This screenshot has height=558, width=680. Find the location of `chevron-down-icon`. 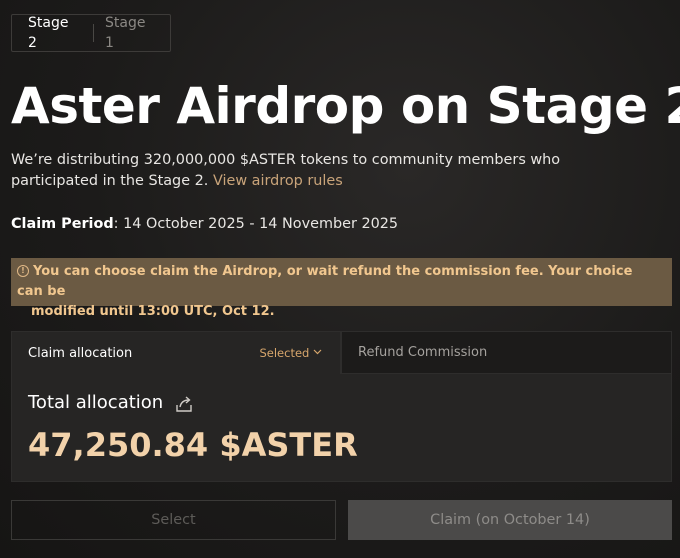

chevron-down-icon is located at coordinates (317, 352).